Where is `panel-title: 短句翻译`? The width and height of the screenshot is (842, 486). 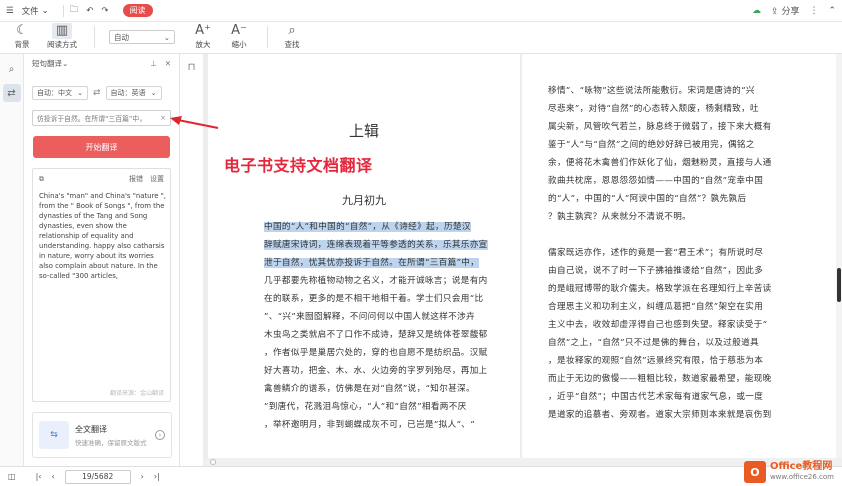 panel-title: 短句翻译 is located at coordinates (47, 63).